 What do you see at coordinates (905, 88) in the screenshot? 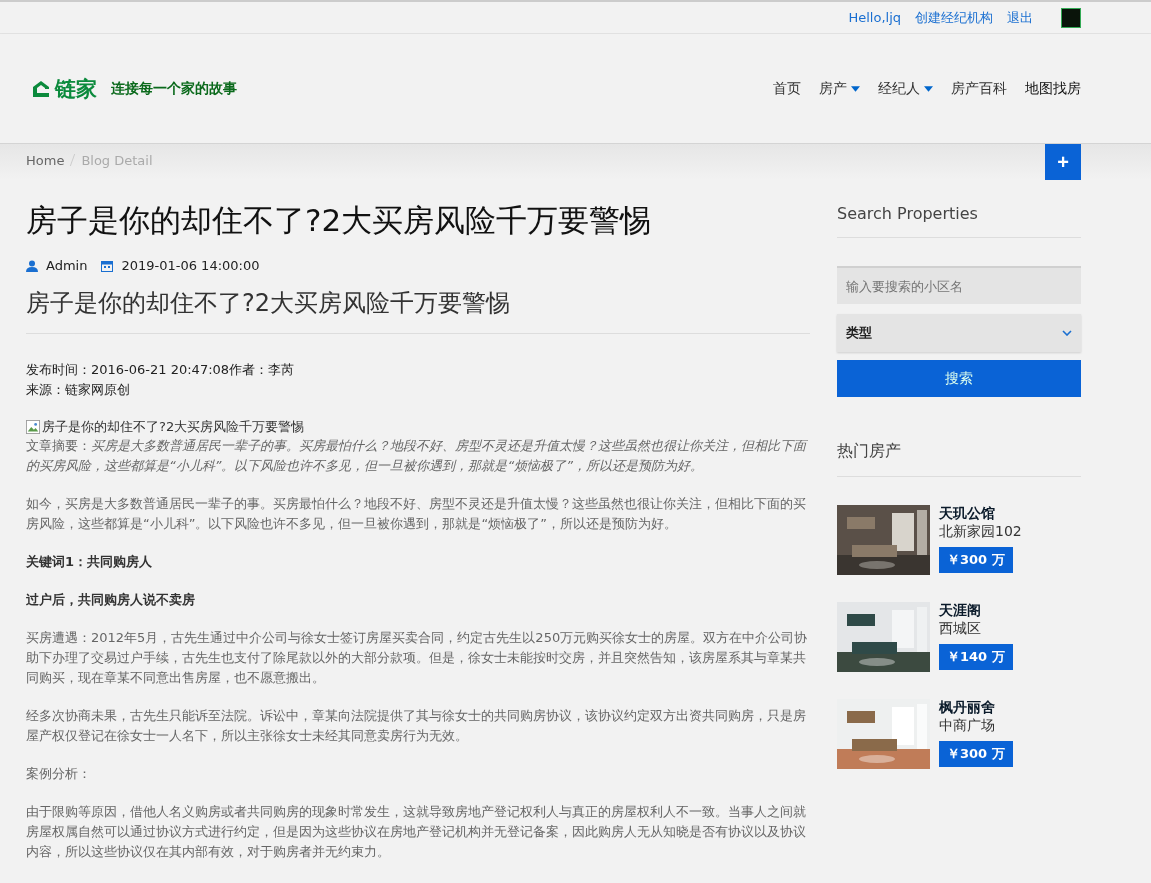
I see `nav-item: 经纪人` at bounding box center [905, 88].